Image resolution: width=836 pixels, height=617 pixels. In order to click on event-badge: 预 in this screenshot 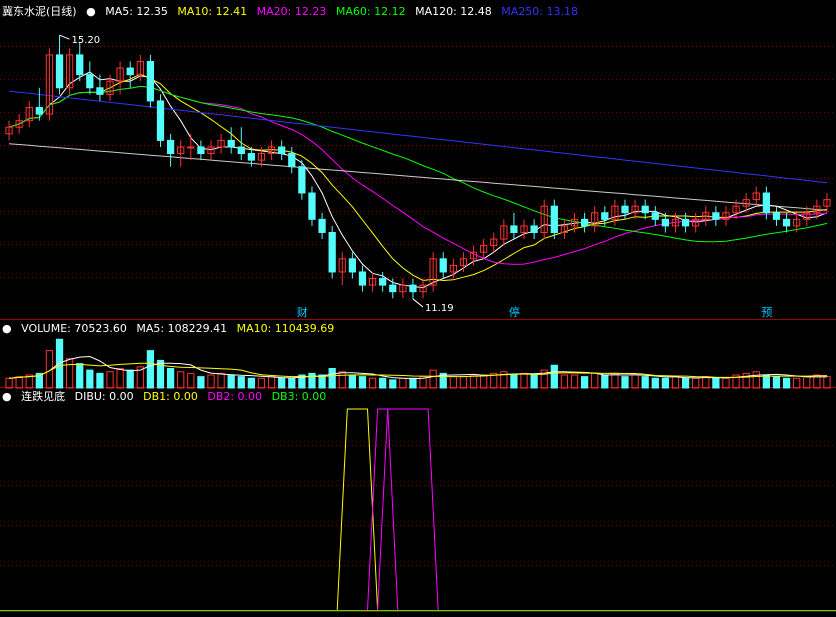, I will do `click(766, 312)`.